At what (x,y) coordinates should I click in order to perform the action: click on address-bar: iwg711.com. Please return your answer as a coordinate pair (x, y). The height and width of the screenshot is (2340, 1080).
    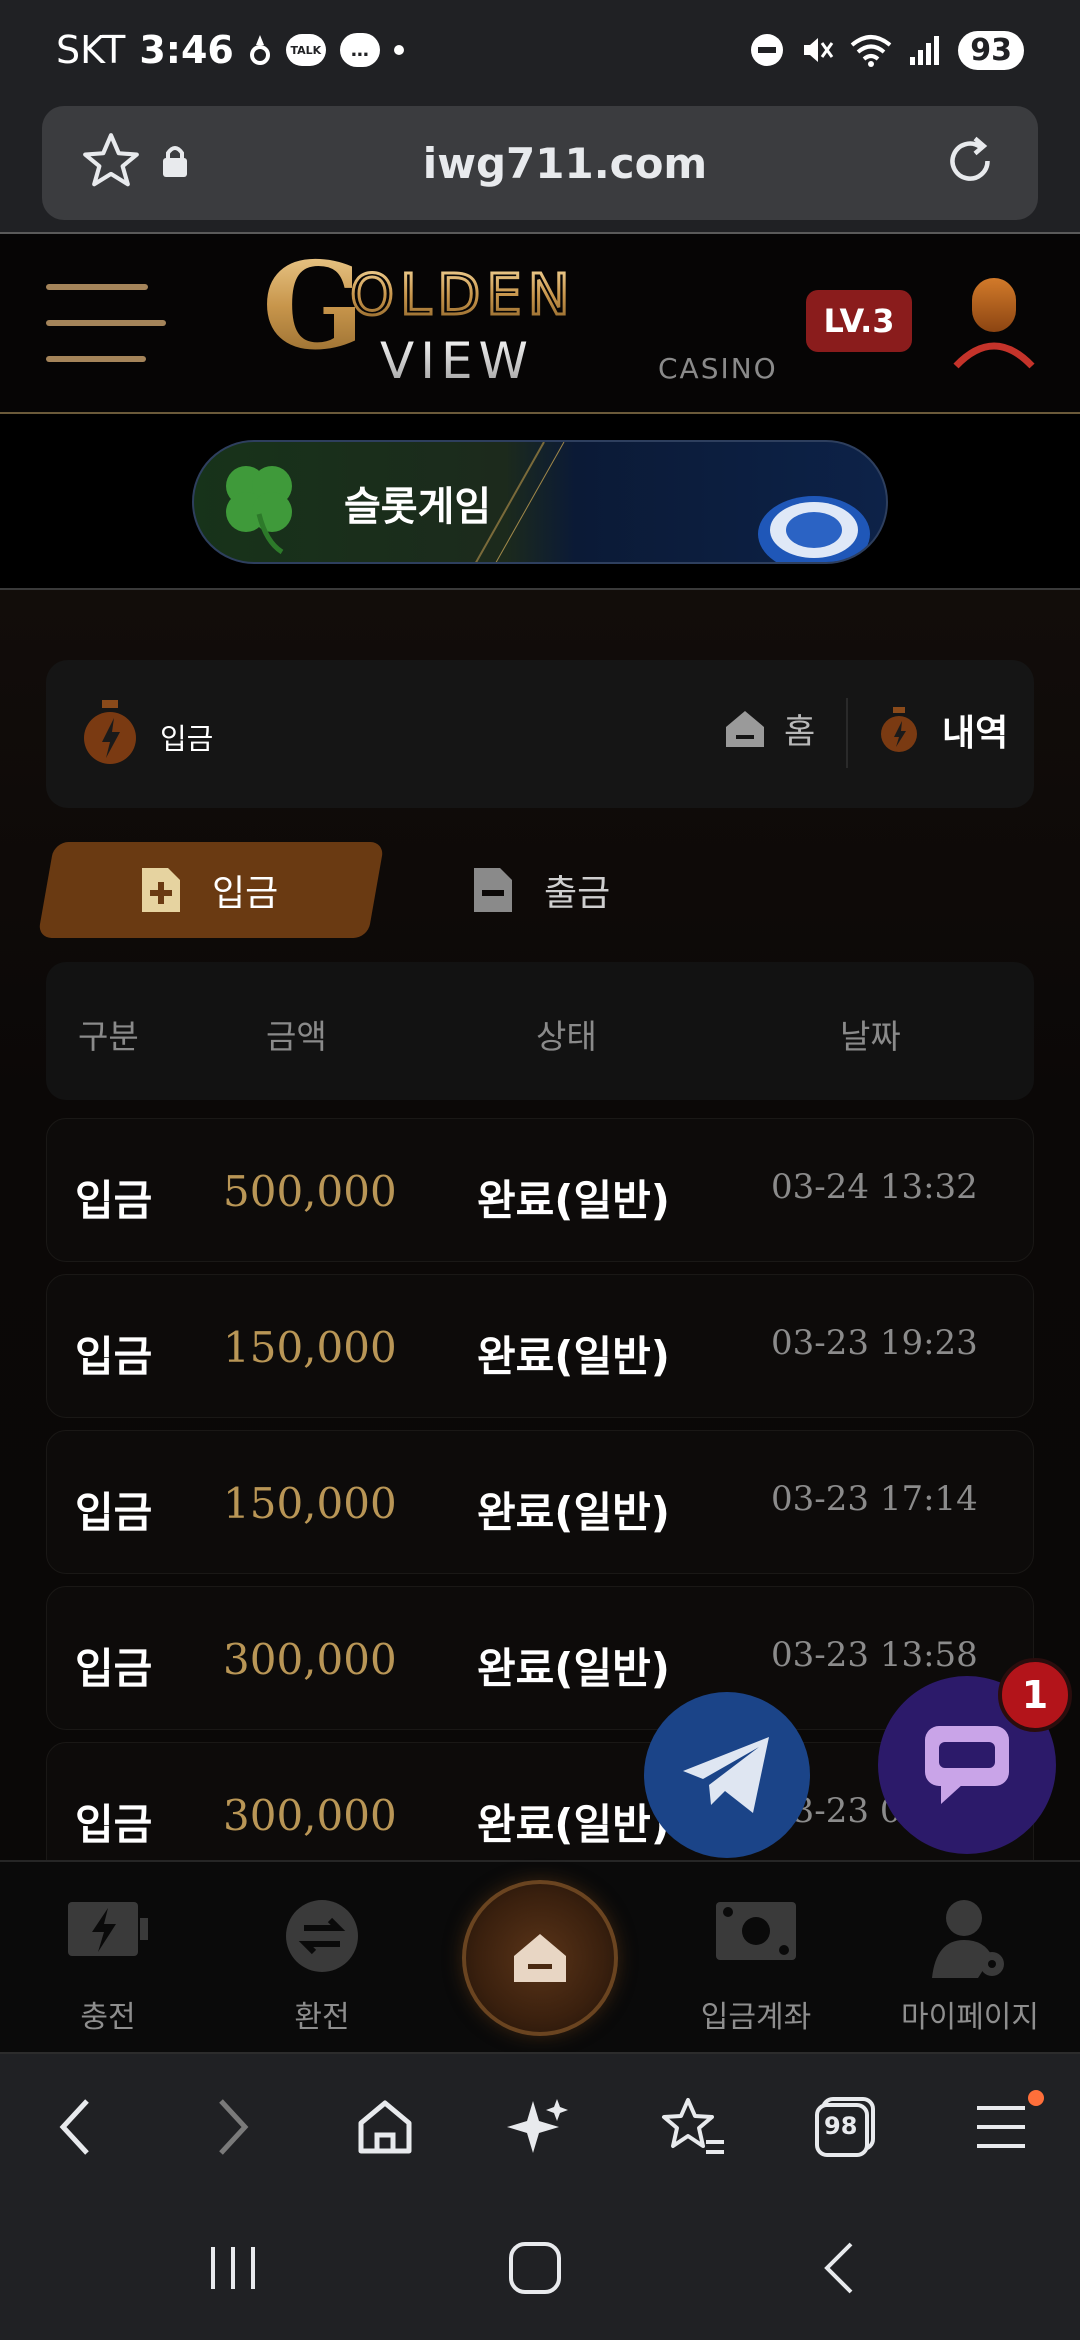
    Looking at the image, I should click on (540, 163).